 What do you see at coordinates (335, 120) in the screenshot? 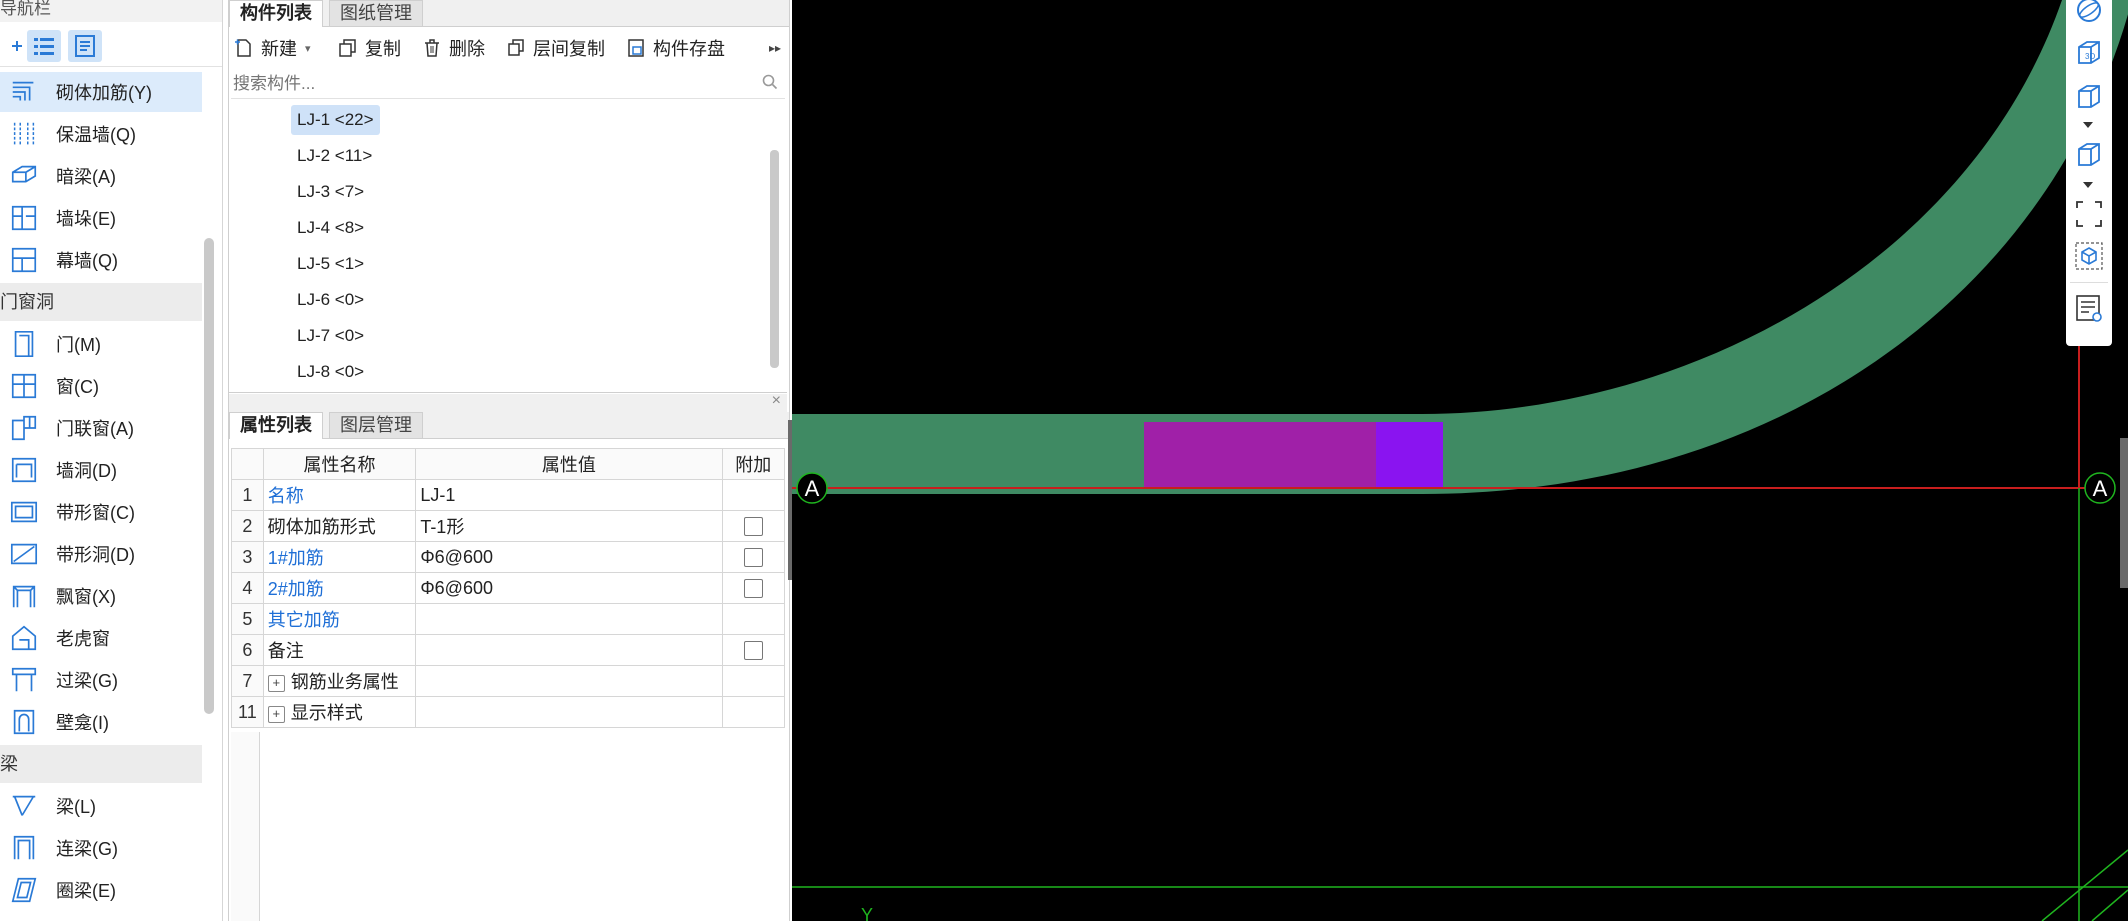
I see `component-list-item: LJ-1 <22>` at bounding box center [335, 120].